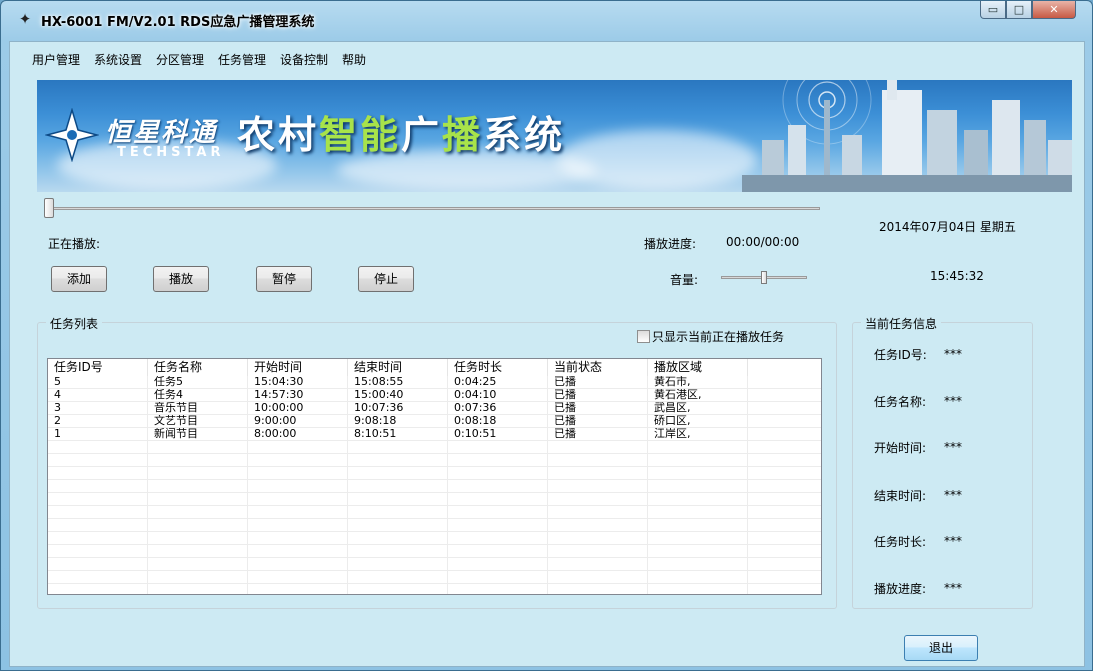 Image resolution: width=1093 pixels, height=671 pixels. Describe the element at coordinates (1019, 10) in the screenshot. I see `maximize-button: □` at that location.